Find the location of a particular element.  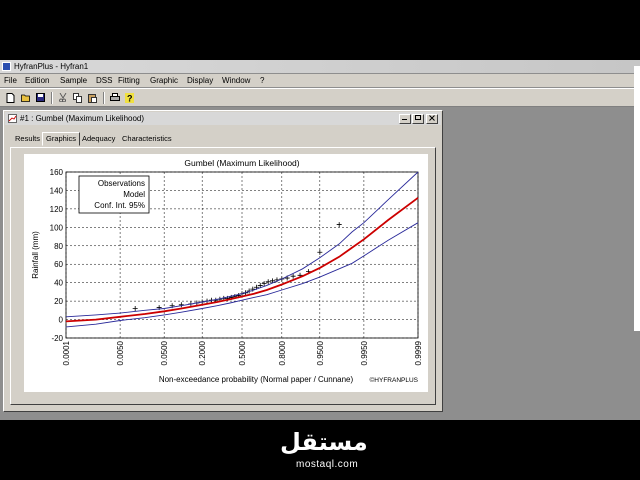

document-title-bar: #1 : Gumbel (Maximum Likelihood) is located at coordinates (223, 118).